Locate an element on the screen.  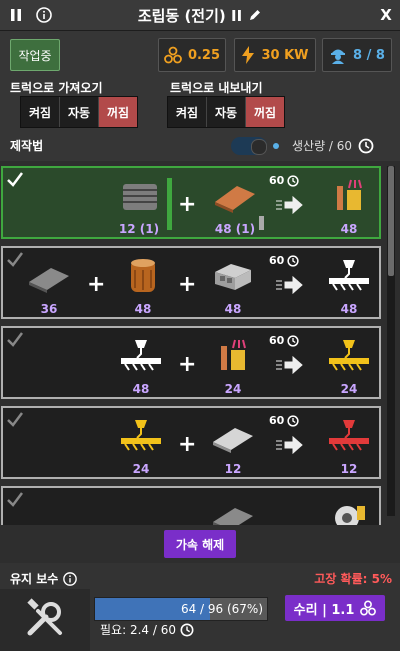
output-item-yellow-part: 24 is located at coordinates (349, 366).